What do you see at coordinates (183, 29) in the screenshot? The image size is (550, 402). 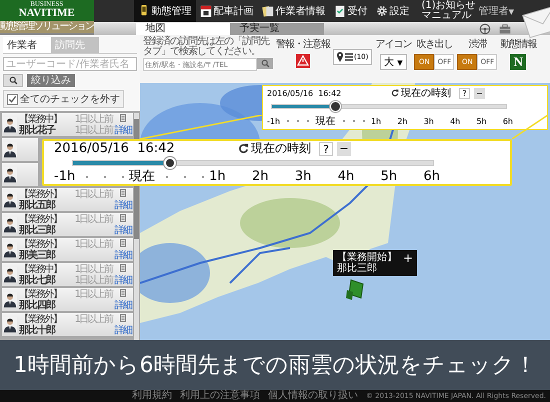 I see `view-tab: 地図` at bounding box center [183, 29].